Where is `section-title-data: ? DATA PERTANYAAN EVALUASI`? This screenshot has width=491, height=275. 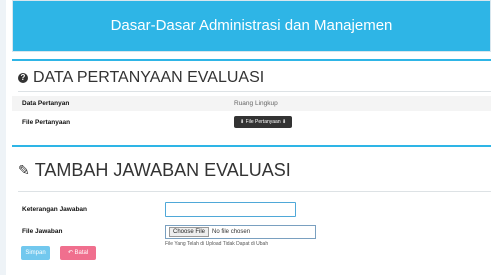 section-title-data: ? DATA PERTANYAAN EVALUASI is located at coordinates (251, 76).